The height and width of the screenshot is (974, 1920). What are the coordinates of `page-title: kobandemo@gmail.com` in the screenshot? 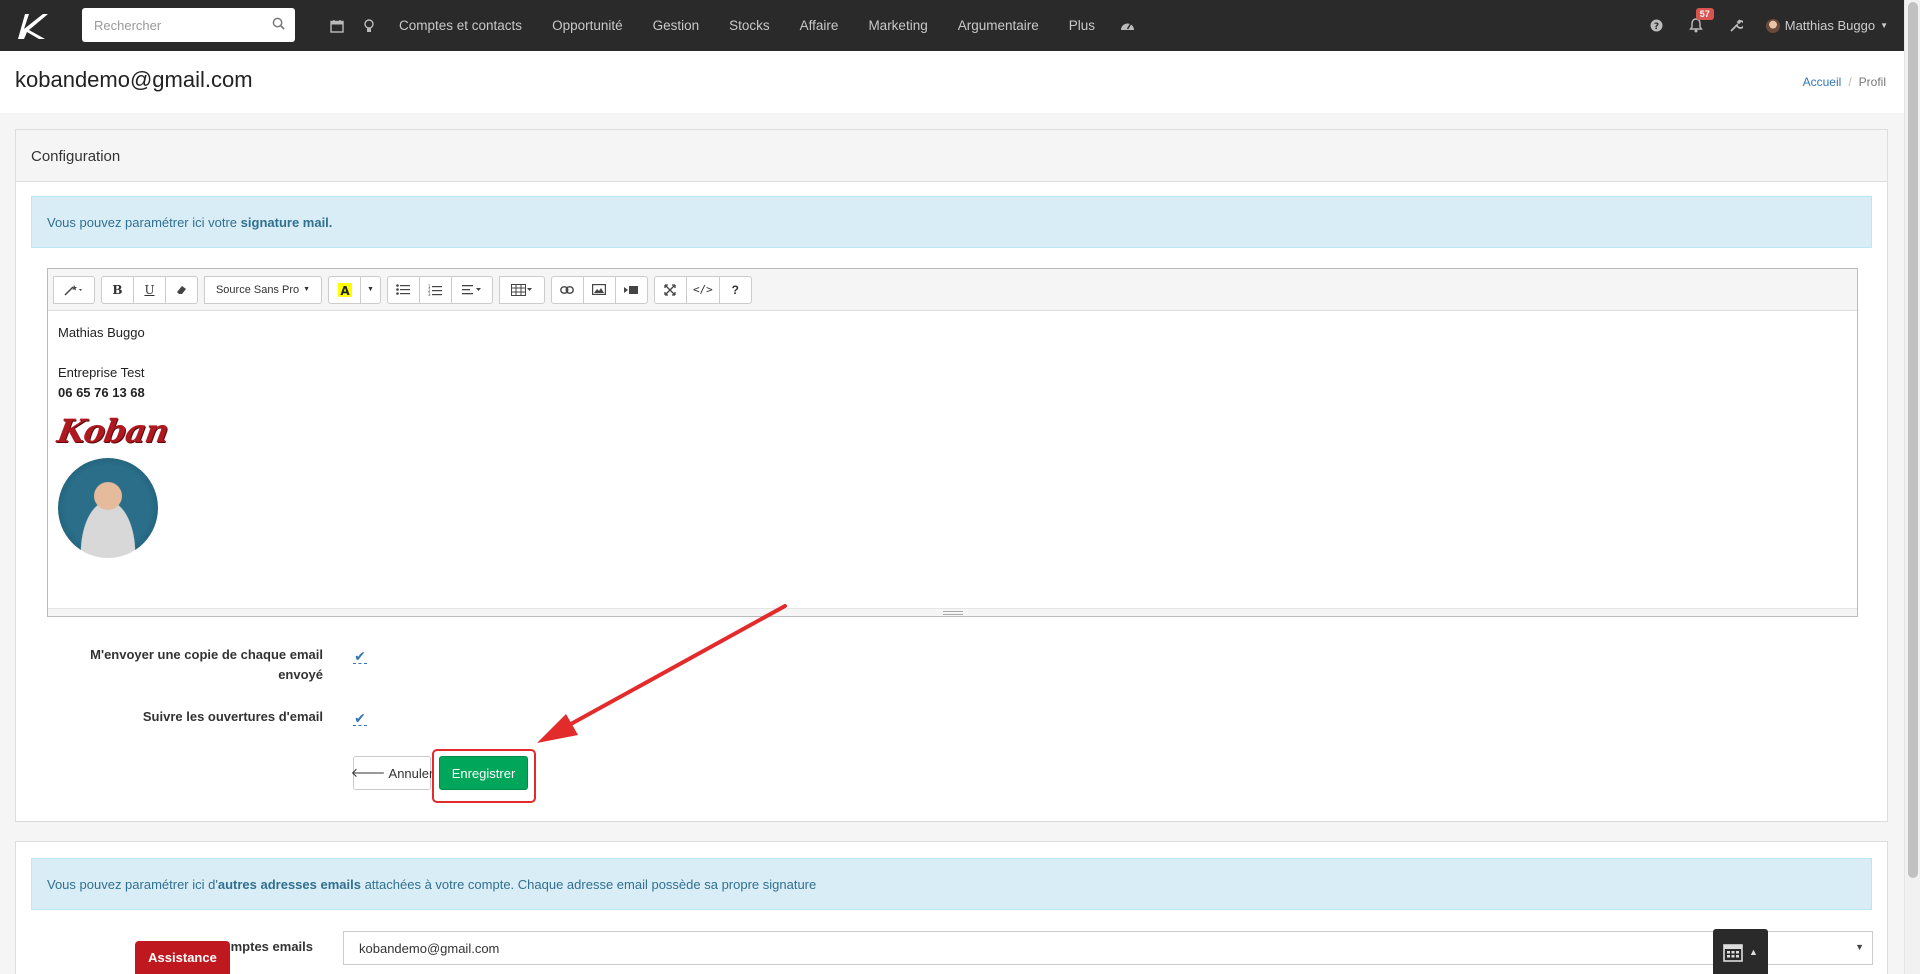 It's located at (134, 79).